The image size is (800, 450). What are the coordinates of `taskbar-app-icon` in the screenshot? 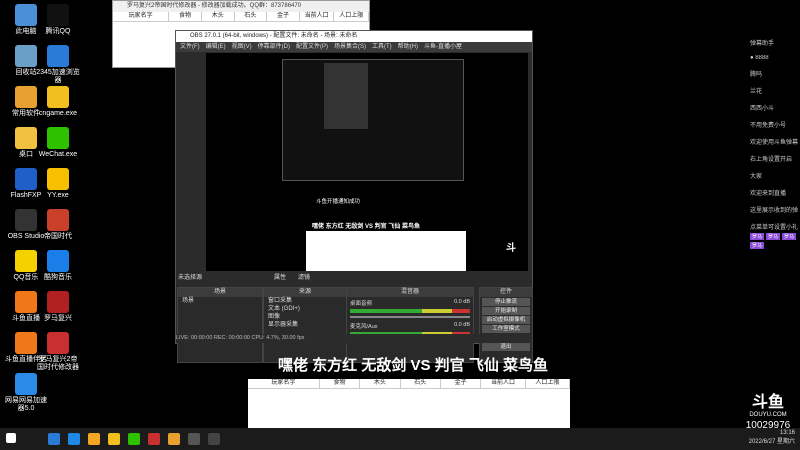 It's located at (154, 439).